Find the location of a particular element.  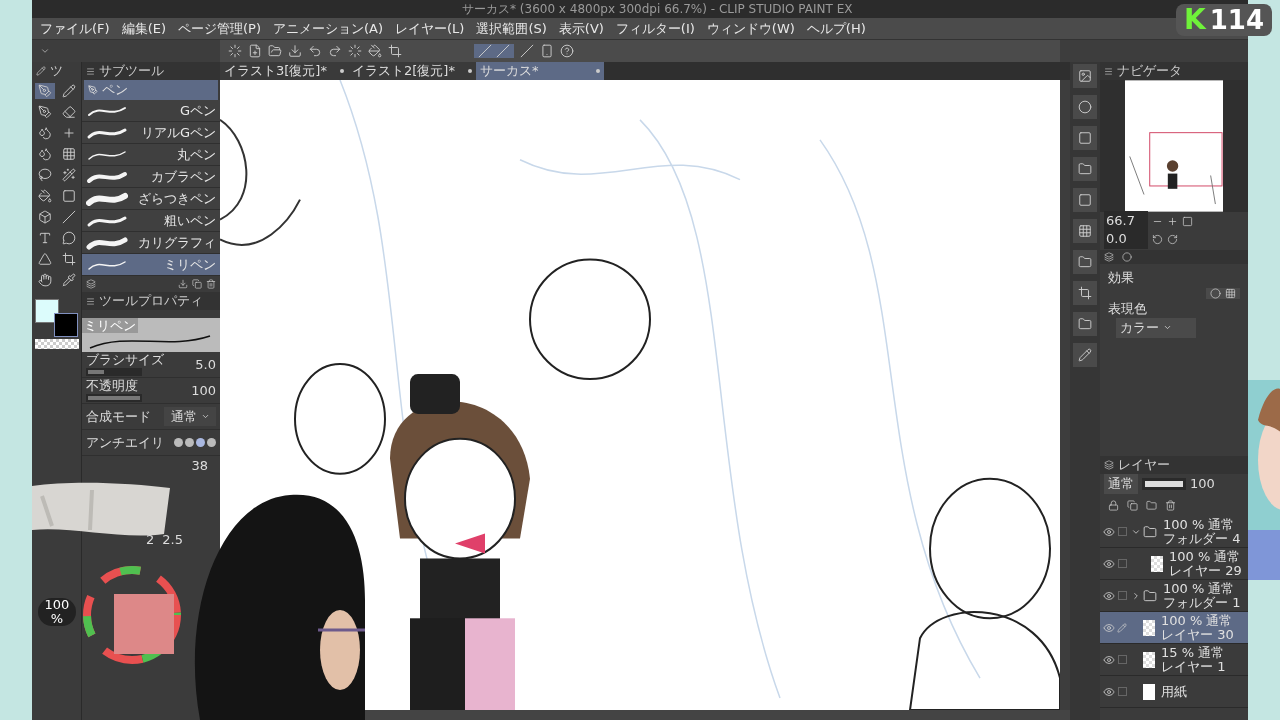

menu-item: 編集(E) is located at coordinates (143, 28).